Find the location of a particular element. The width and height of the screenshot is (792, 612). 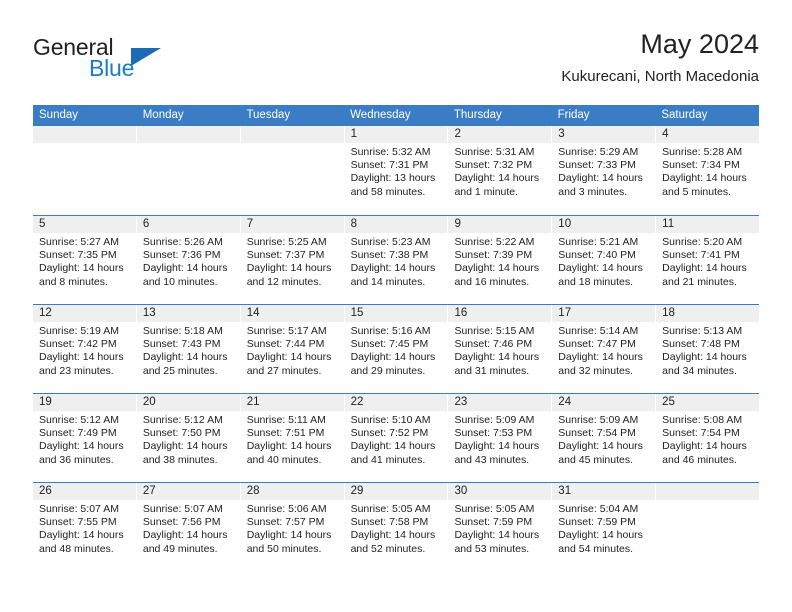

sunrise-text: Sunrise: 5:06 AM is located at coordinates (286, 509).